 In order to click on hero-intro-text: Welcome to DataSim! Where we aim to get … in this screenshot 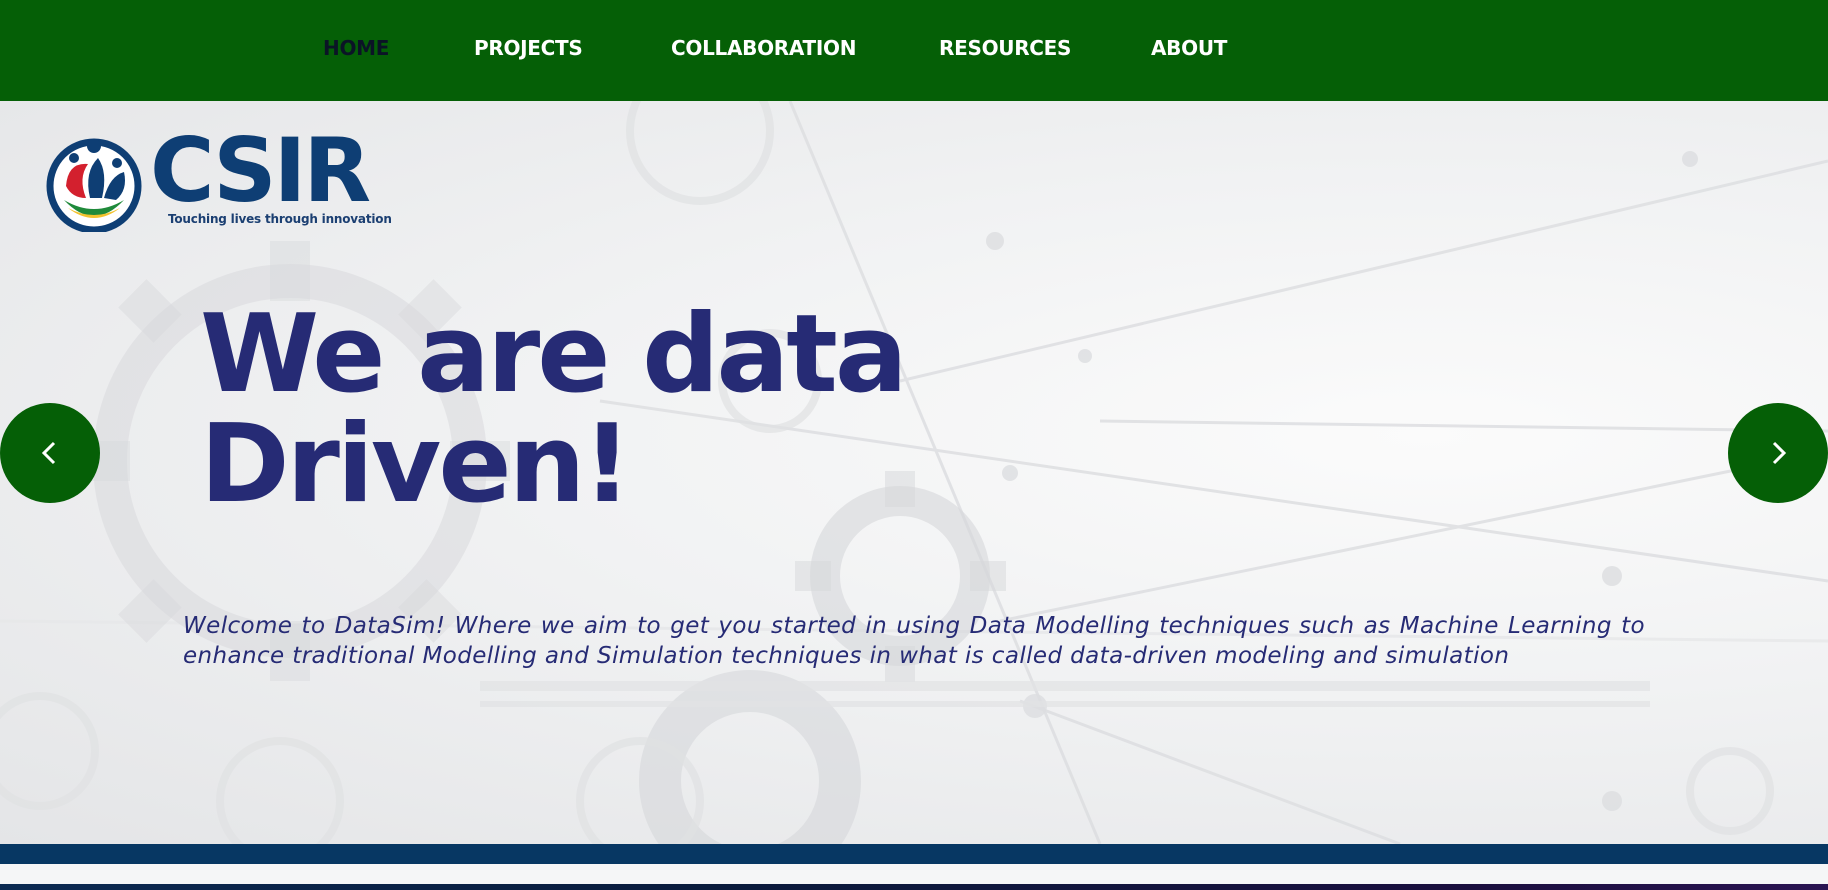, I will do `click(914, 641)`.